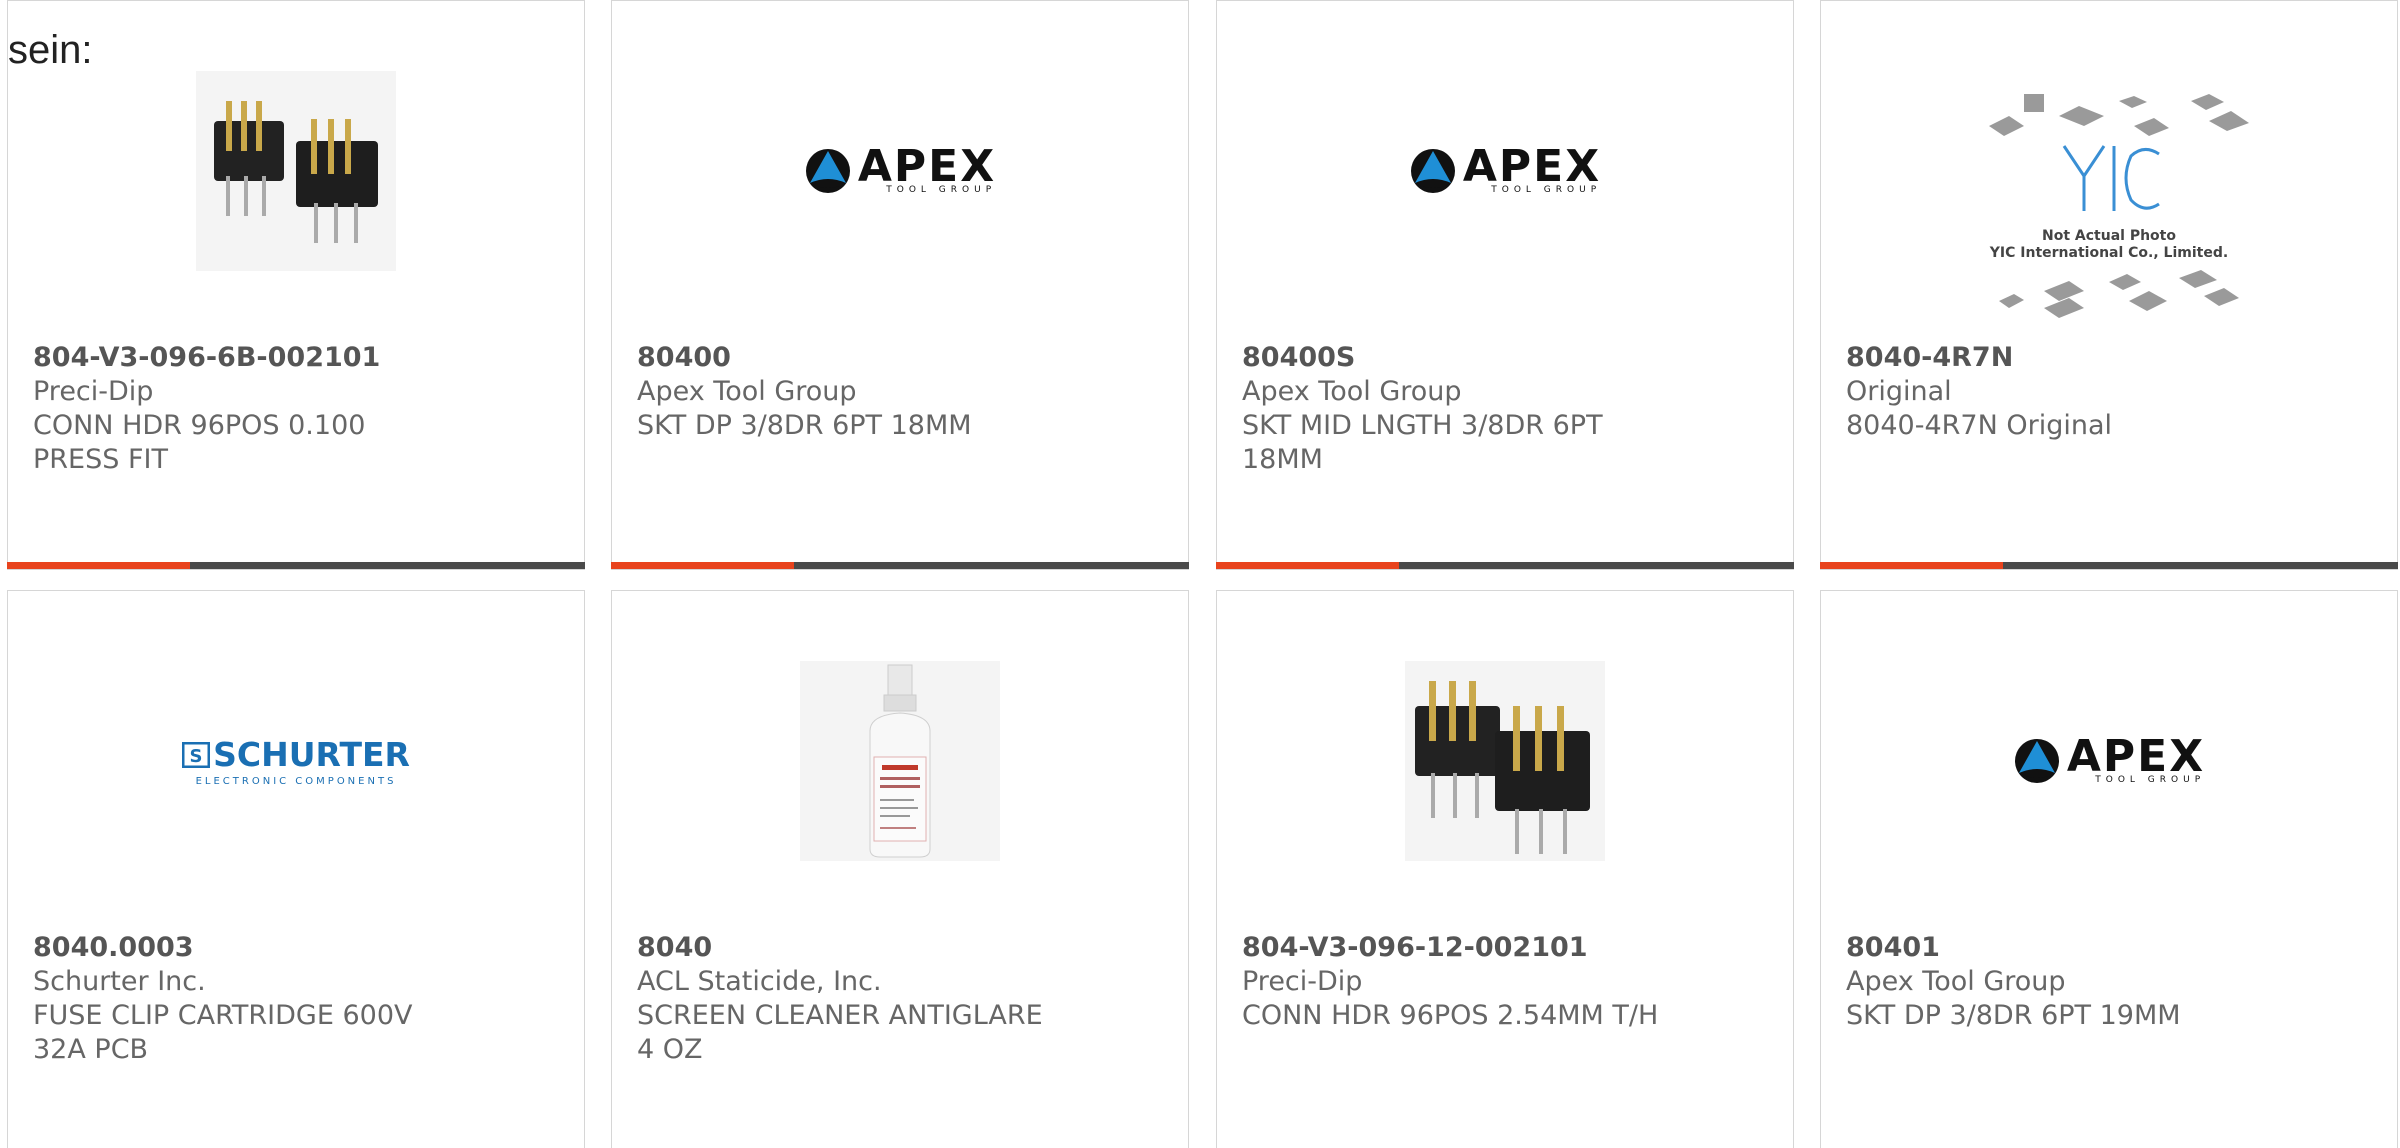 The image size is (2400, 1148). What do you see at coordinates (1422, 442) in the screenshot?
I see `description: SKT MID LNGTH 3/8DR 6PT 18MM` at bounding box center [1422, 442].